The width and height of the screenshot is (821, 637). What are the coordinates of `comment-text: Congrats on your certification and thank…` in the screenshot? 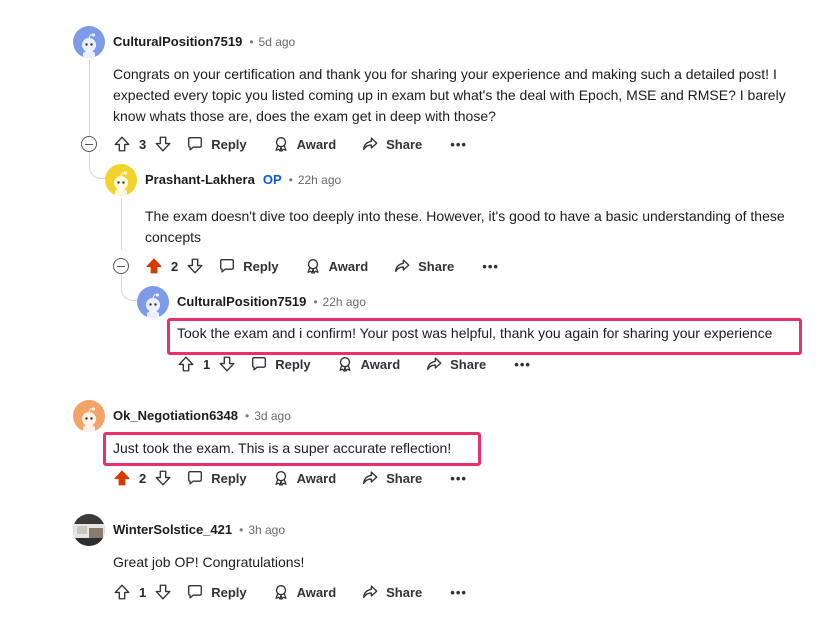 It's located at (449, 95).